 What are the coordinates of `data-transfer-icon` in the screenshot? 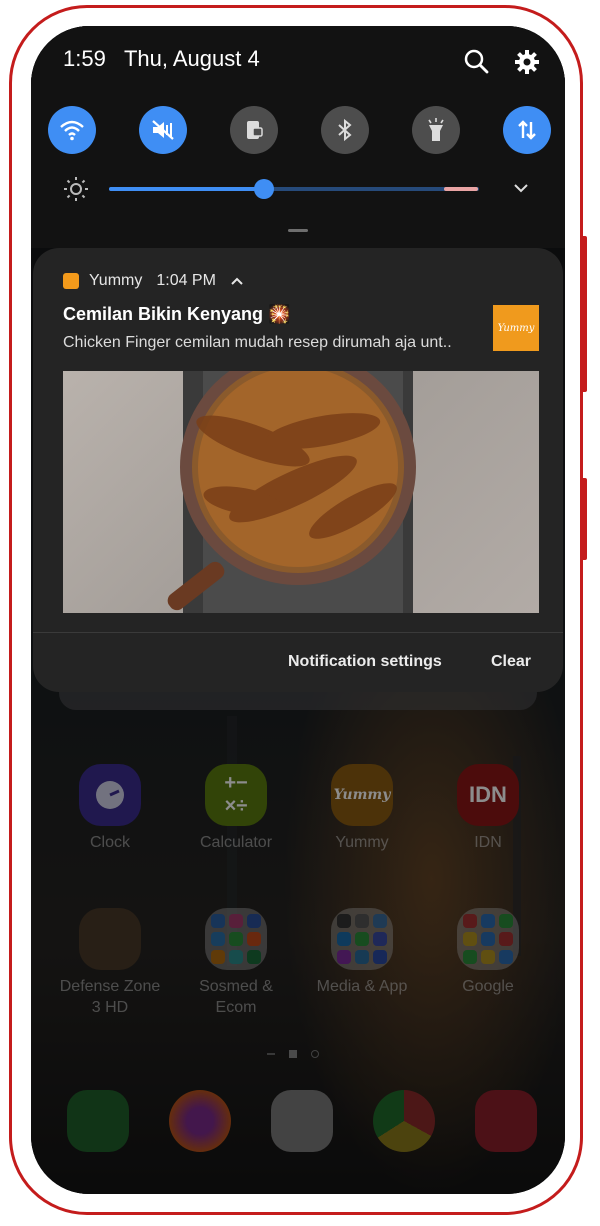 It's located at (527, 130).